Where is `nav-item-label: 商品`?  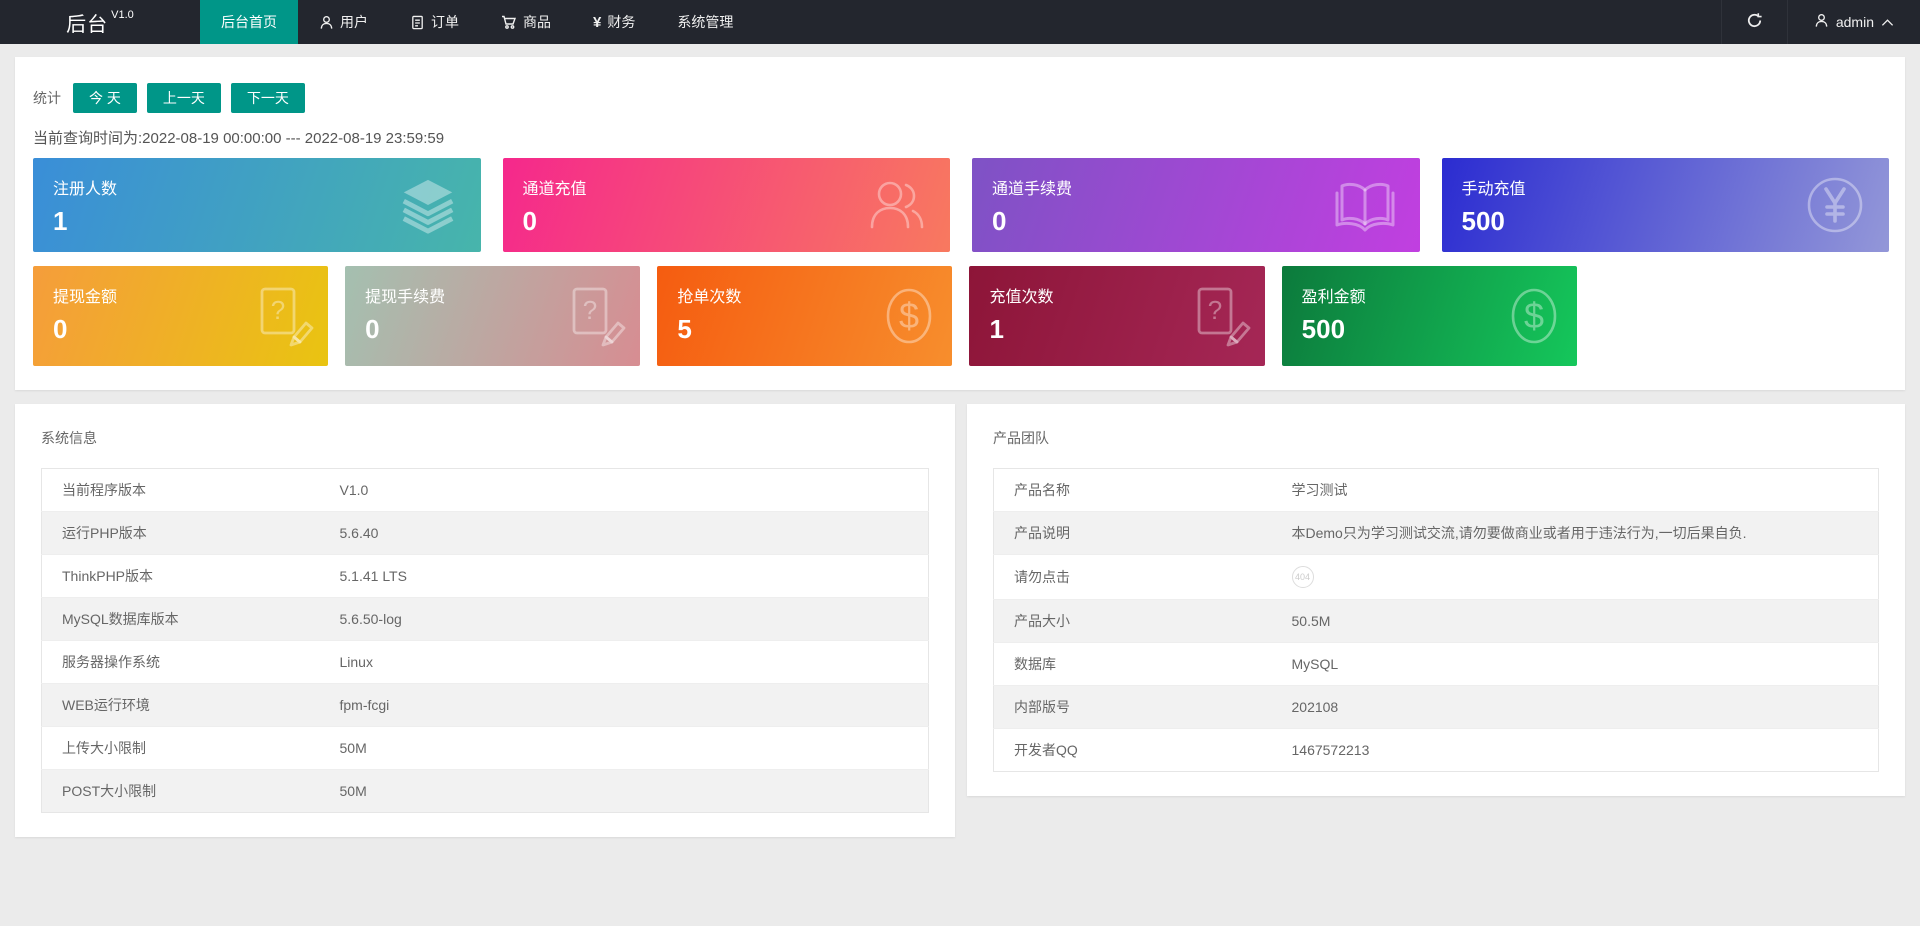 nav-item-label: 商品 is located at coordinates (537, 22).